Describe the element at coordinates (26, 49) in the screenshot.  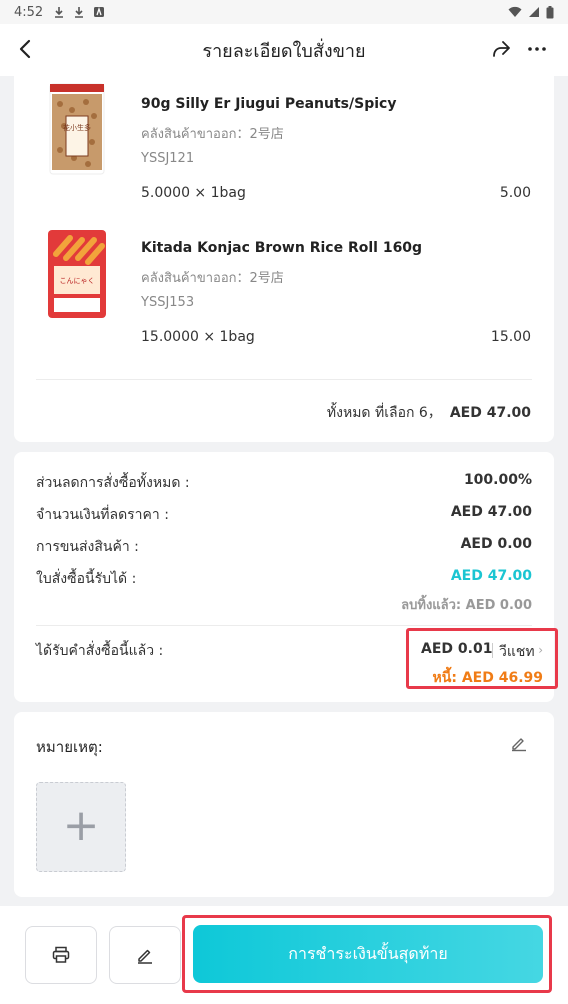
I see `back-arrow-icon` at that location.